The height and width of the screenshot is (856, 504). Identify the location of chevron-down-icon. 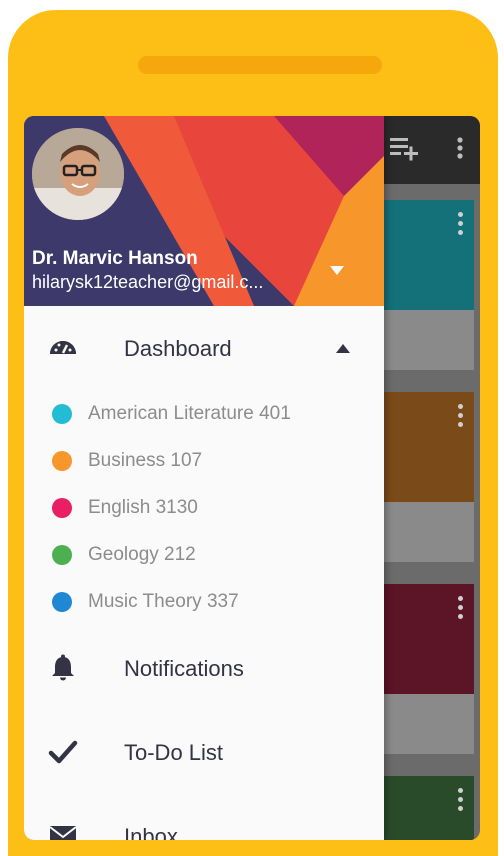
(337, 270).